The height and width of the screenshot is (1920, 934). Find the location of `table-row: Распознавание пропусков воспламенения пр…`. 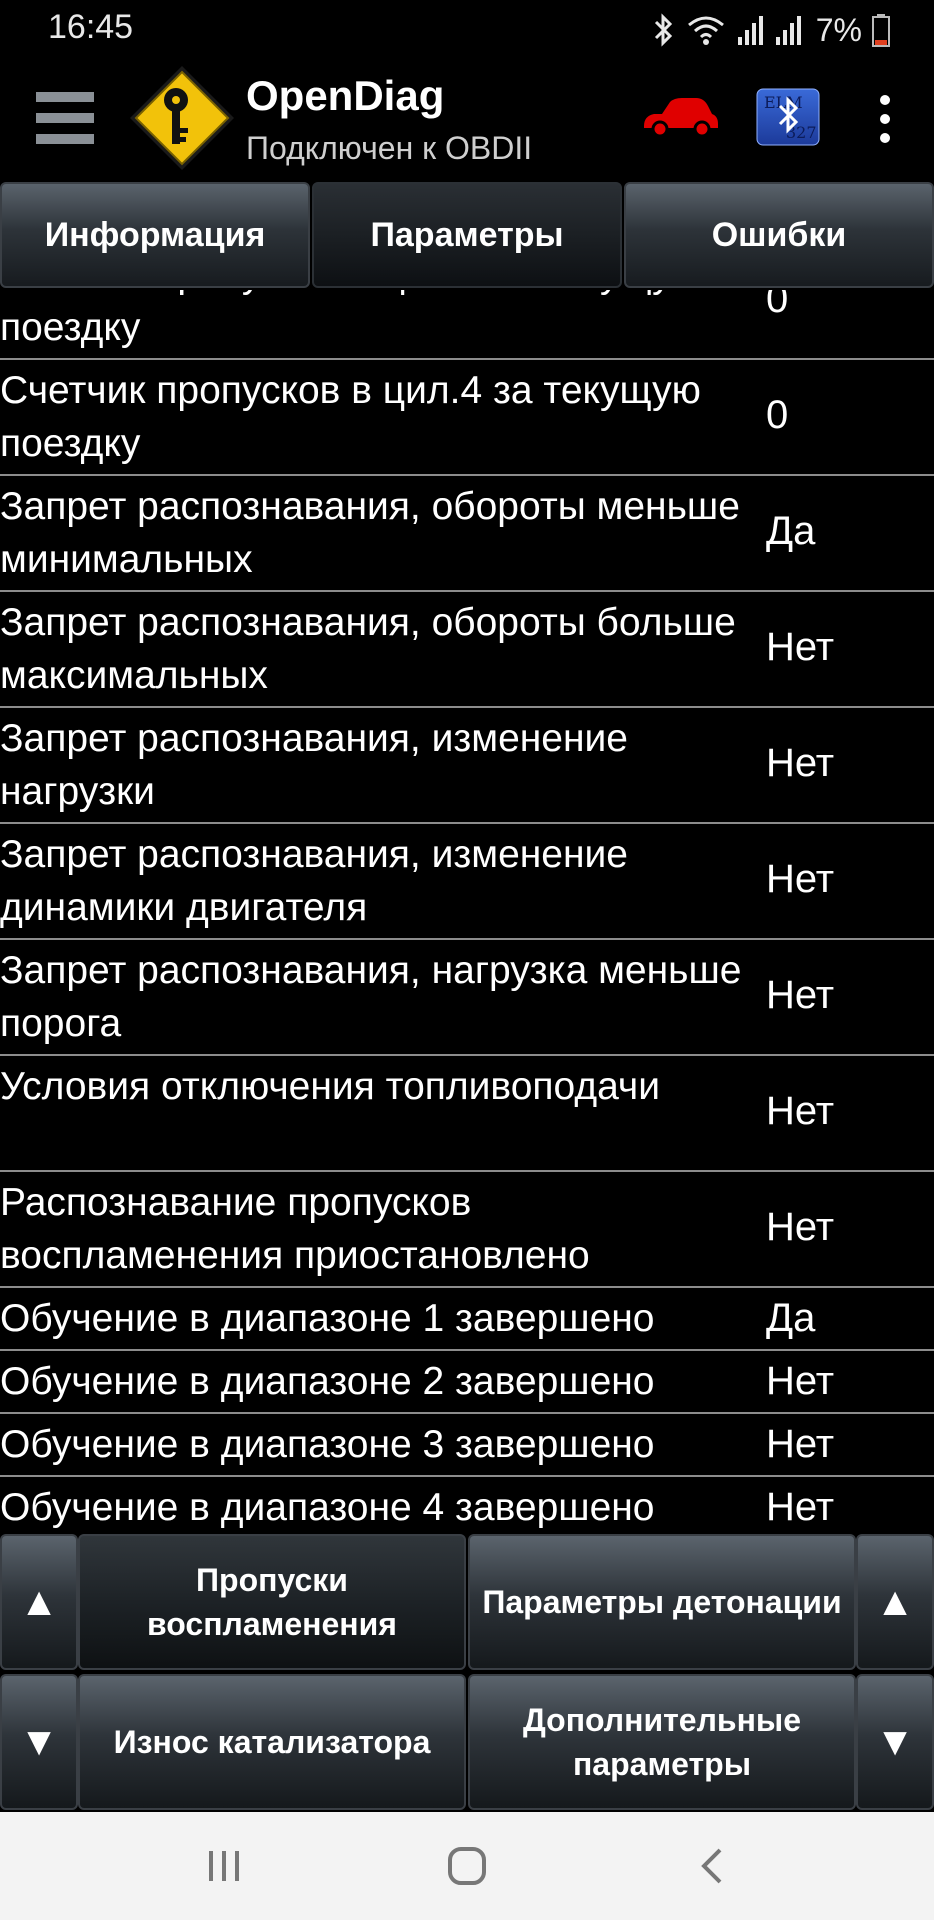

table-row: Распознавание пропусков воспламенения пр… is located at coordinates (467, 1230).